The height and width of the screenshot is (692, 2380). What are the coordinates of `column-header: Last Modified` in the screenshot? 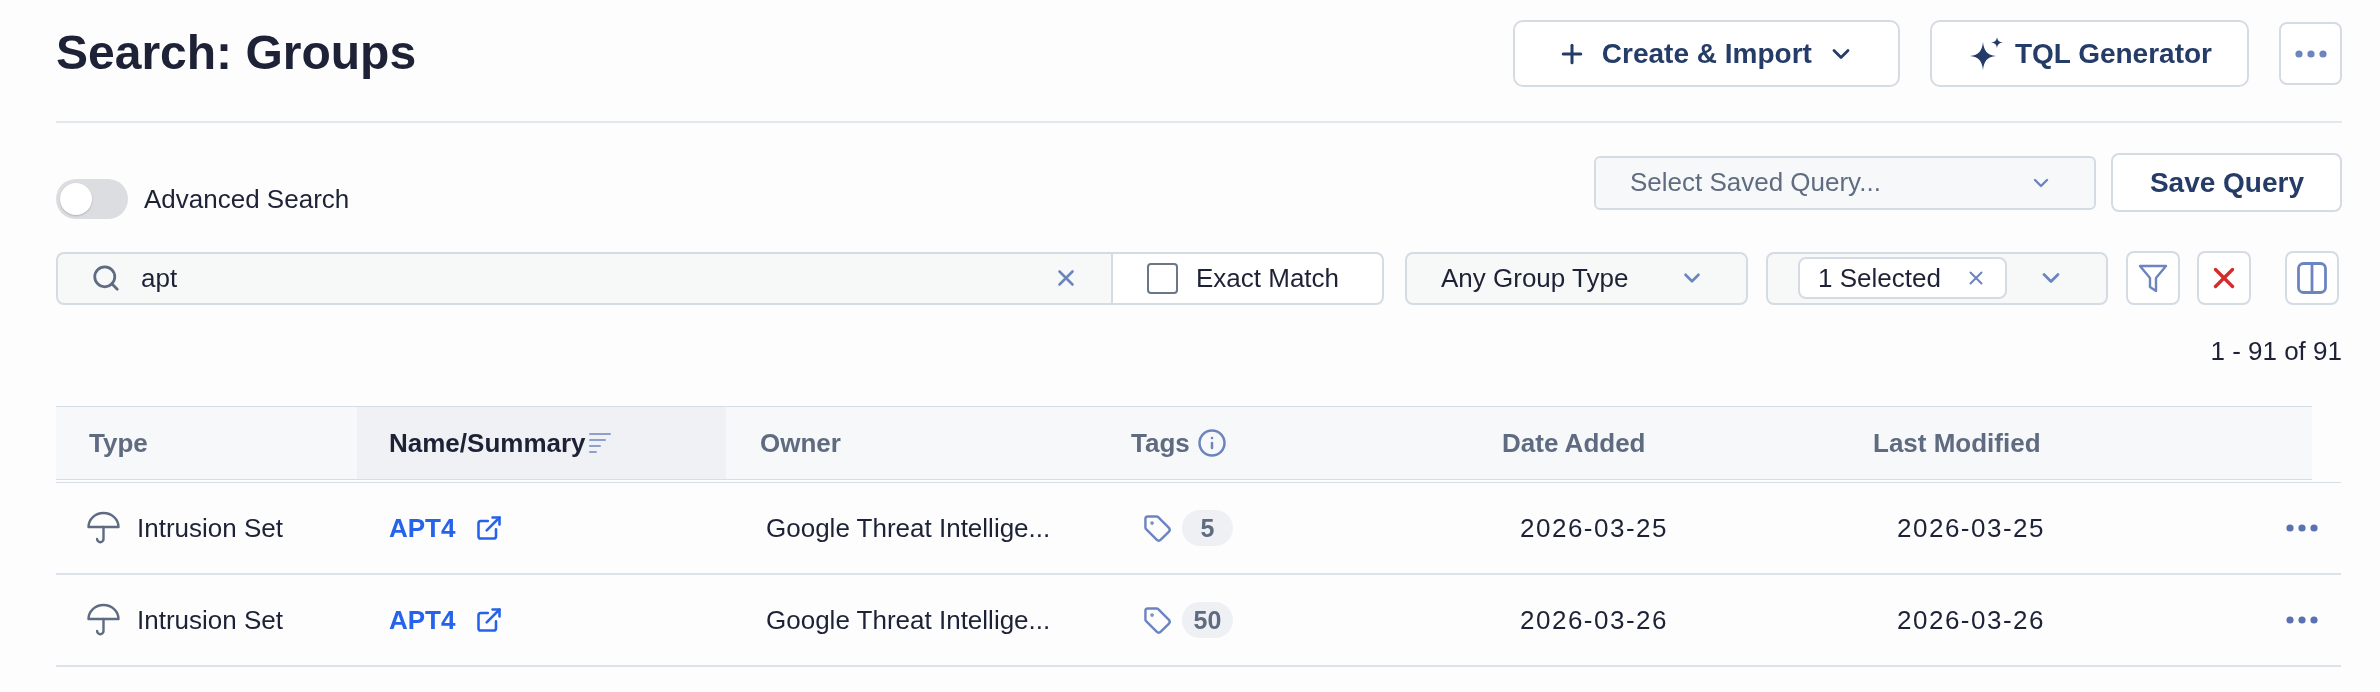 It's located at (2025, 443).